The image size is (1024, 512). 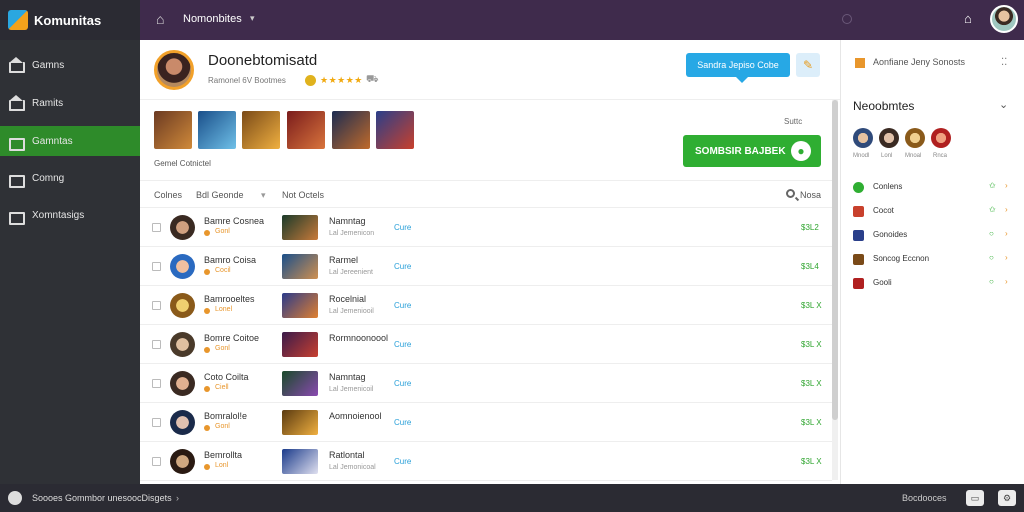 What do you see at coordinates (15, 498) in the screenshot?
I see `info-icon` at bounding box center [15, 498].